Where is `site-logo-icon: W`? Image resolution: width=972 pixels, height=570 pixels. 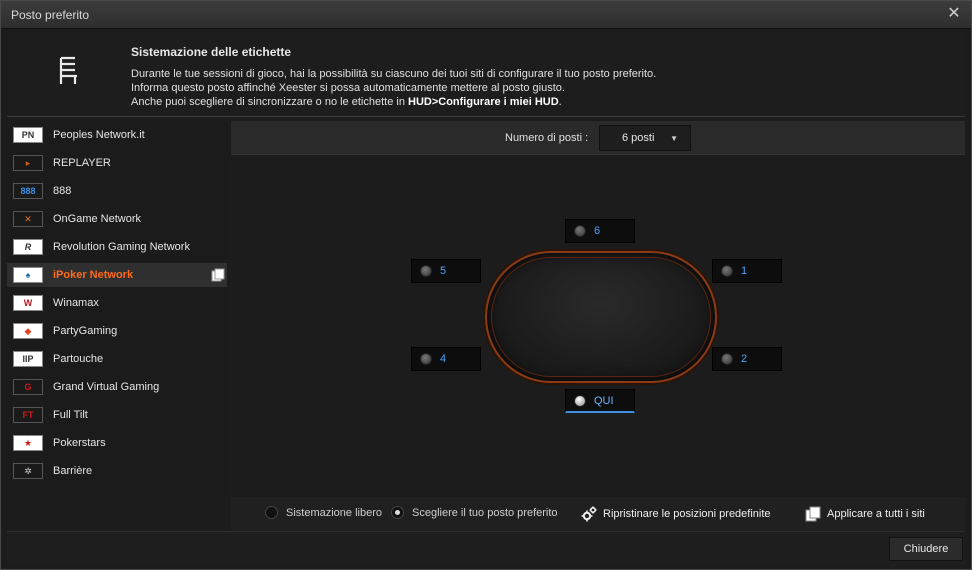 site-logo-icon: W is located at coordinates (28, 303).